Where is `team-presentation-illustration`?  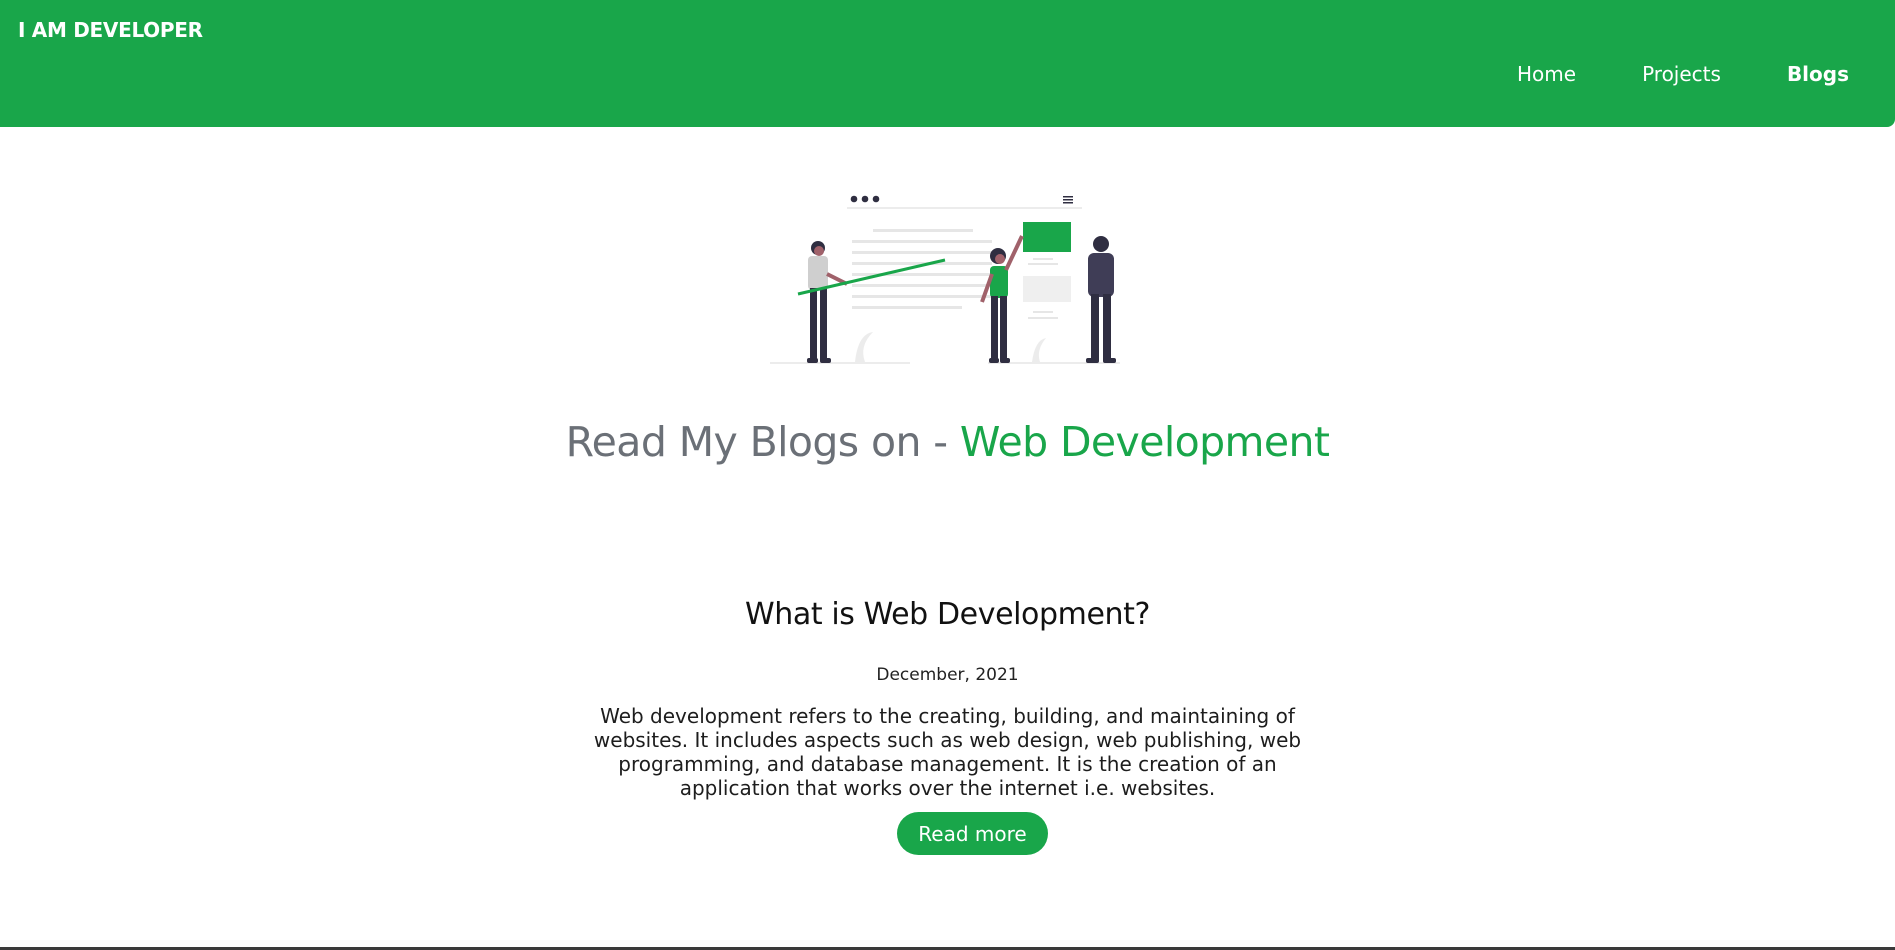 team-presentation-illustration is located at coordinates (950, 278).